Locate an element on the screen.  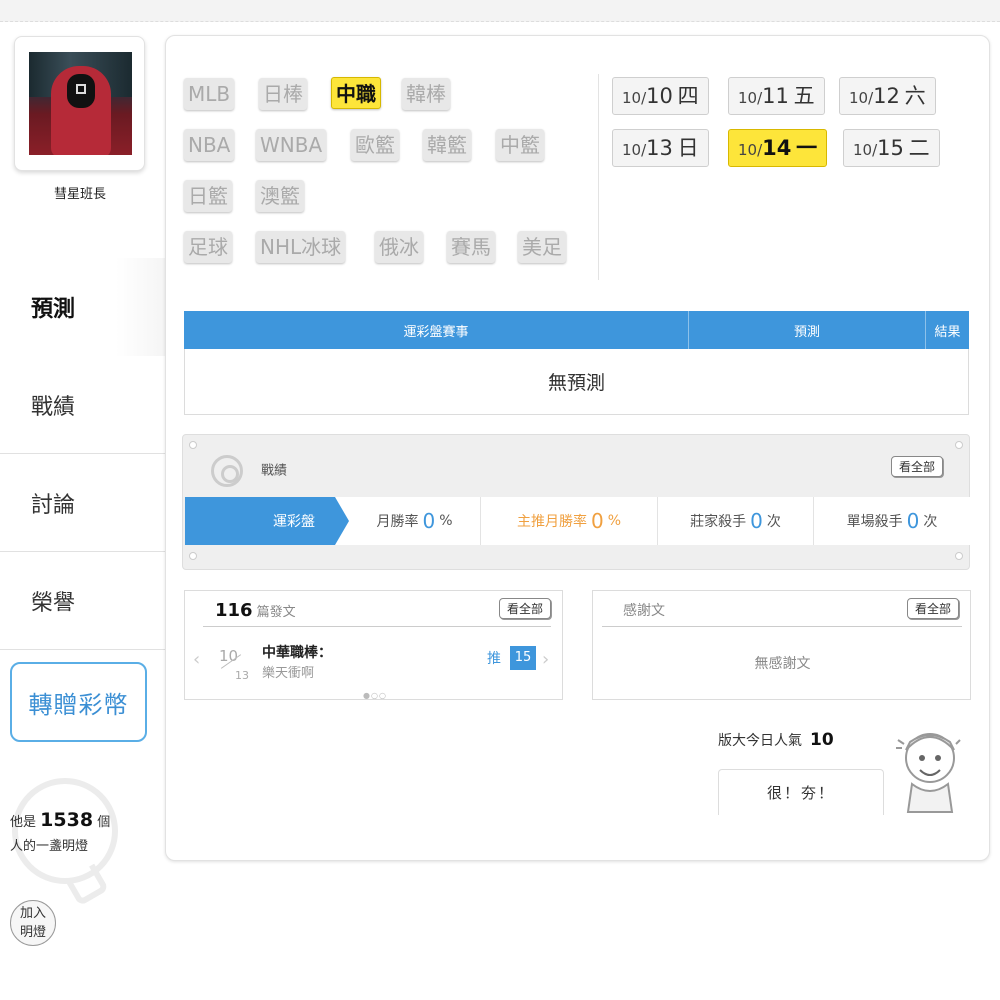
popularity-text: 版大今日人氣 10 is located at coordinates (776, 740).